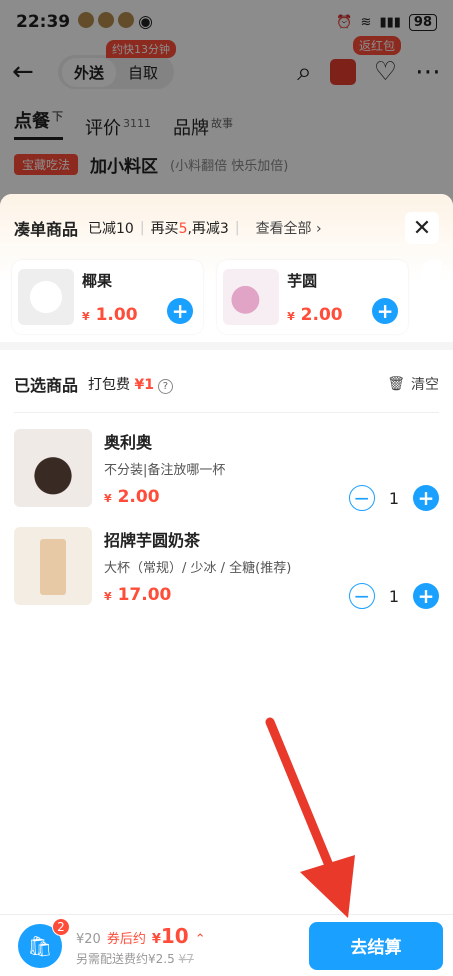 This screenshot has height=976, width=453. I want to click on cart-button: 🛍 2, so click(44, 942).